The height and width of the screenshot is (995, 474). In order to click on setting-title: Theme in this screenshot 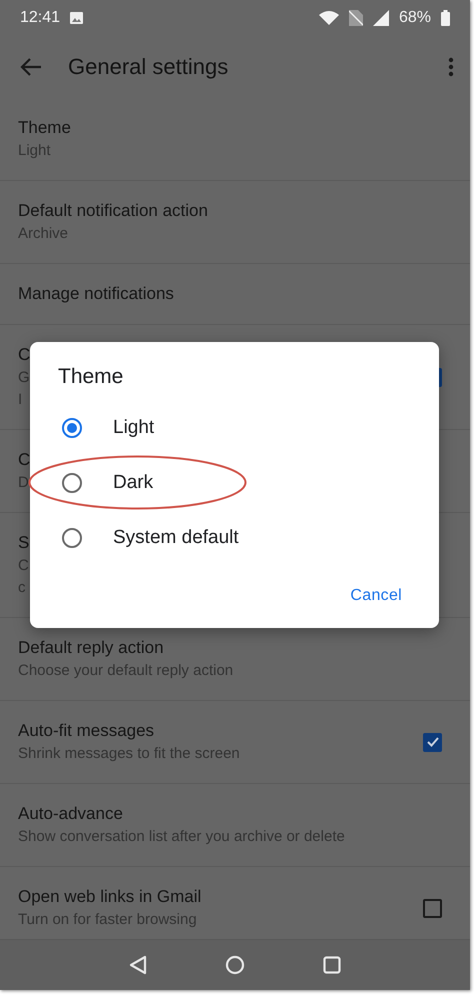, I will do `click(44, 128)`.